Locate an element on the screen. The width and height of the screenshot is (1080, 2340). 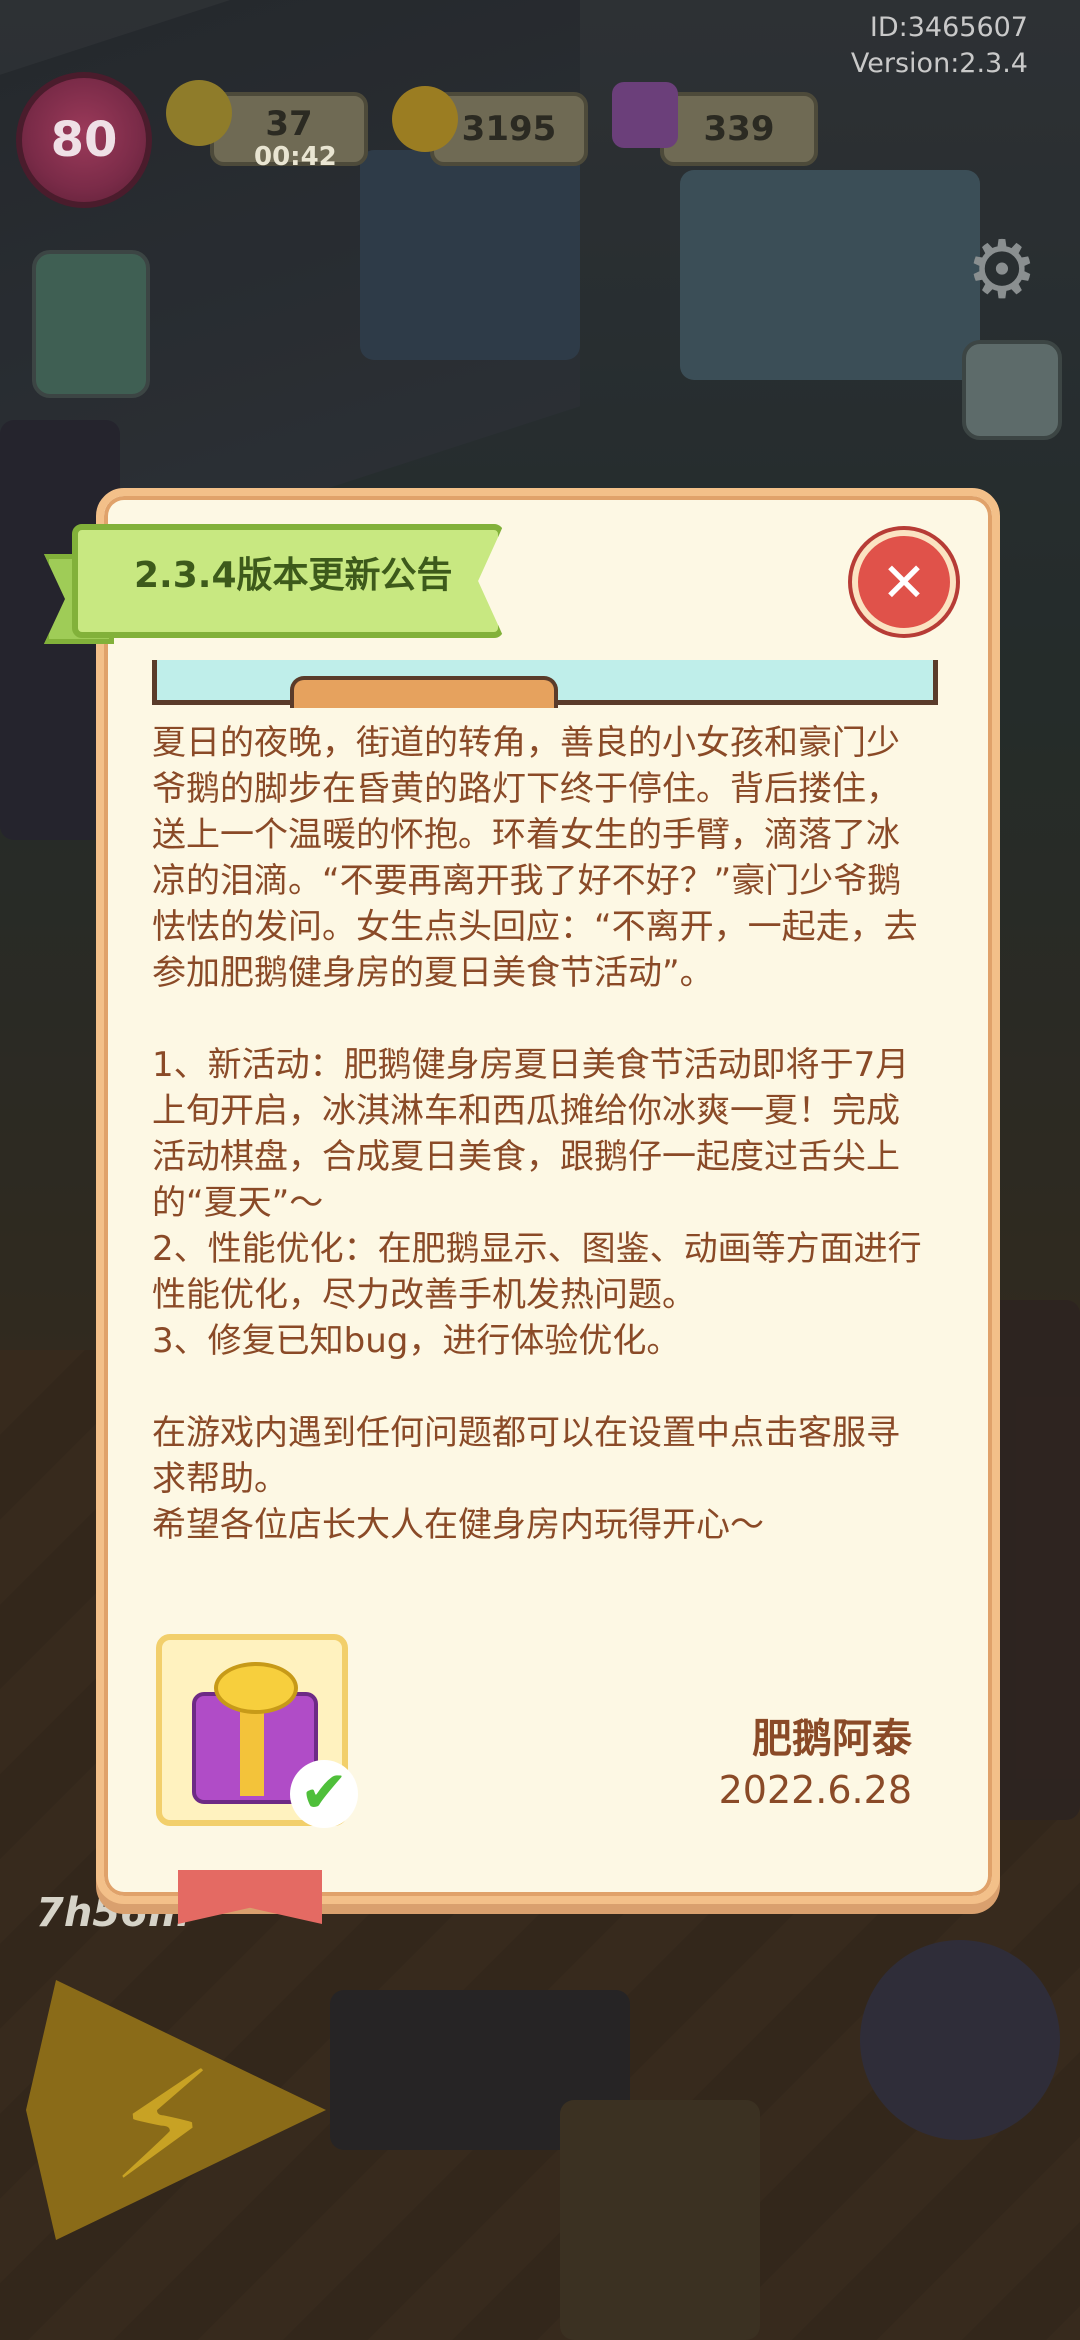
close-icon: ✕ is located at coordinates (904, 582).